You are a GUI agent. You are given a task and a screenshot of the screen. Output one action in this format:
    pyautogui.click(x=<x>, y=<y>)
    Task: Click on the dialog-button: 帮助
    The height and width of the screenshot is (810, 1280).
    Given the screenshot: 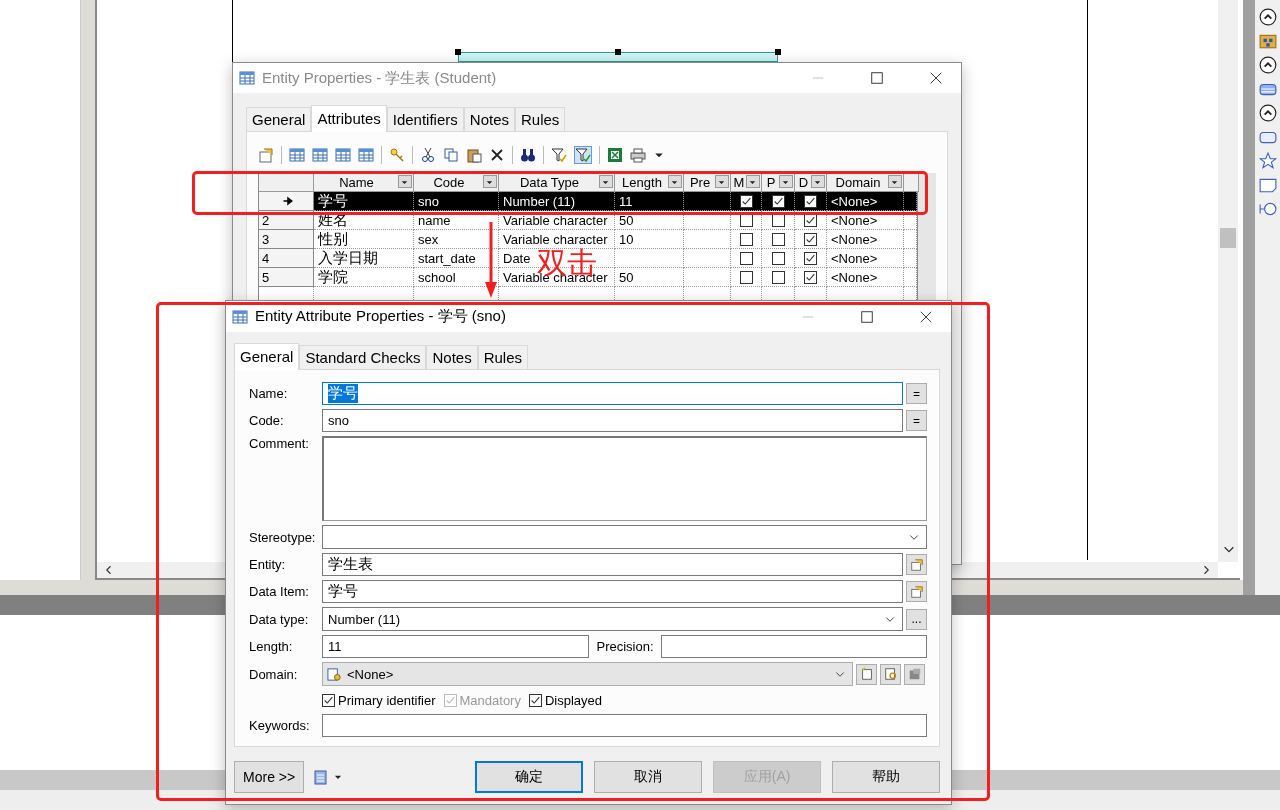 What is the action you would take?
    pyautogui.click(x=886, y=777)
    